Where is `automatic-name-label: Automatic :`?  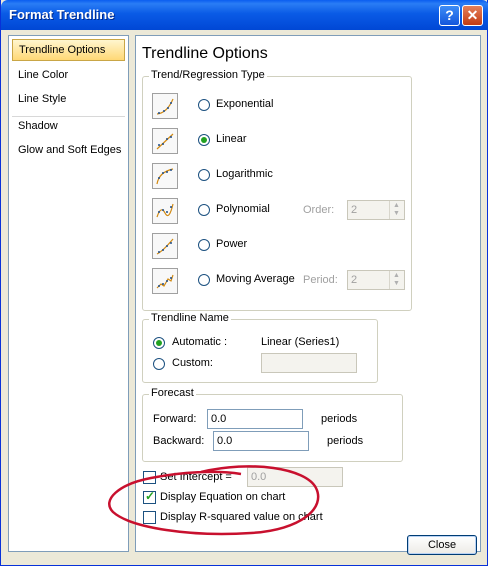 automatic-name-label: Automatic : is located at coordinates (200, 342).